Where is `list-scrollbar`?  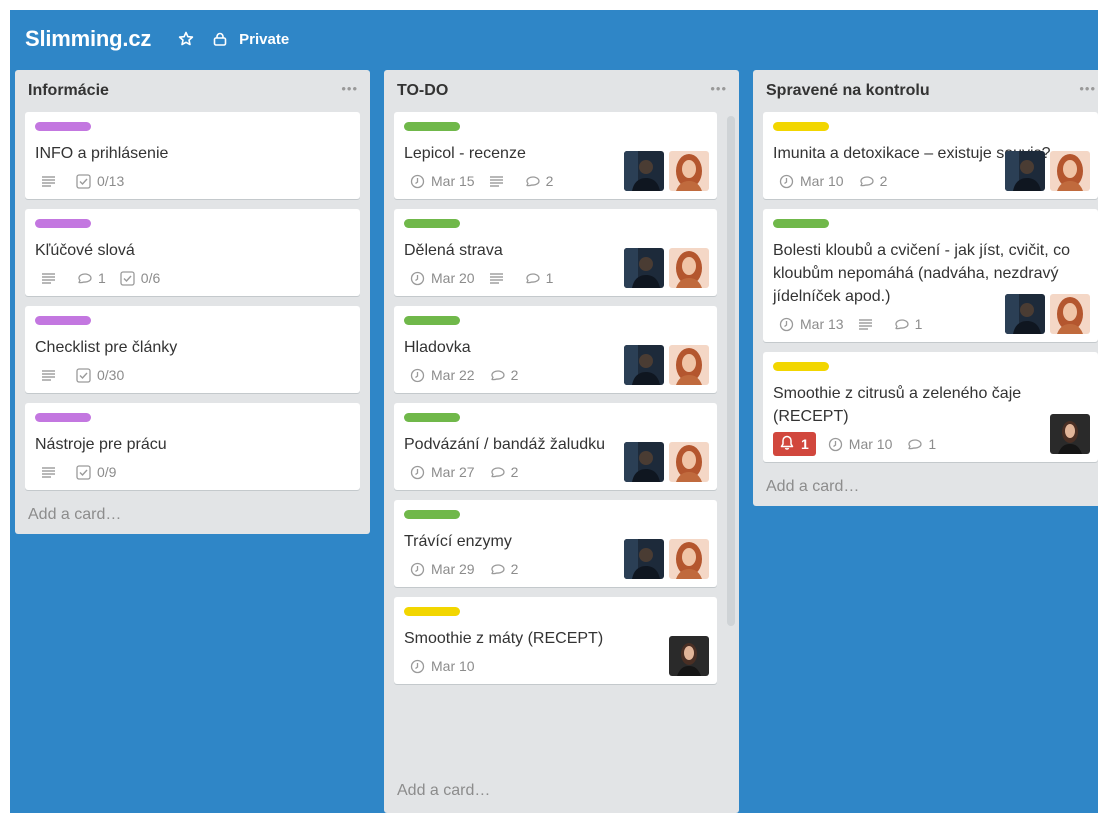
list-scrollbar is located at coordinates (731, 371).